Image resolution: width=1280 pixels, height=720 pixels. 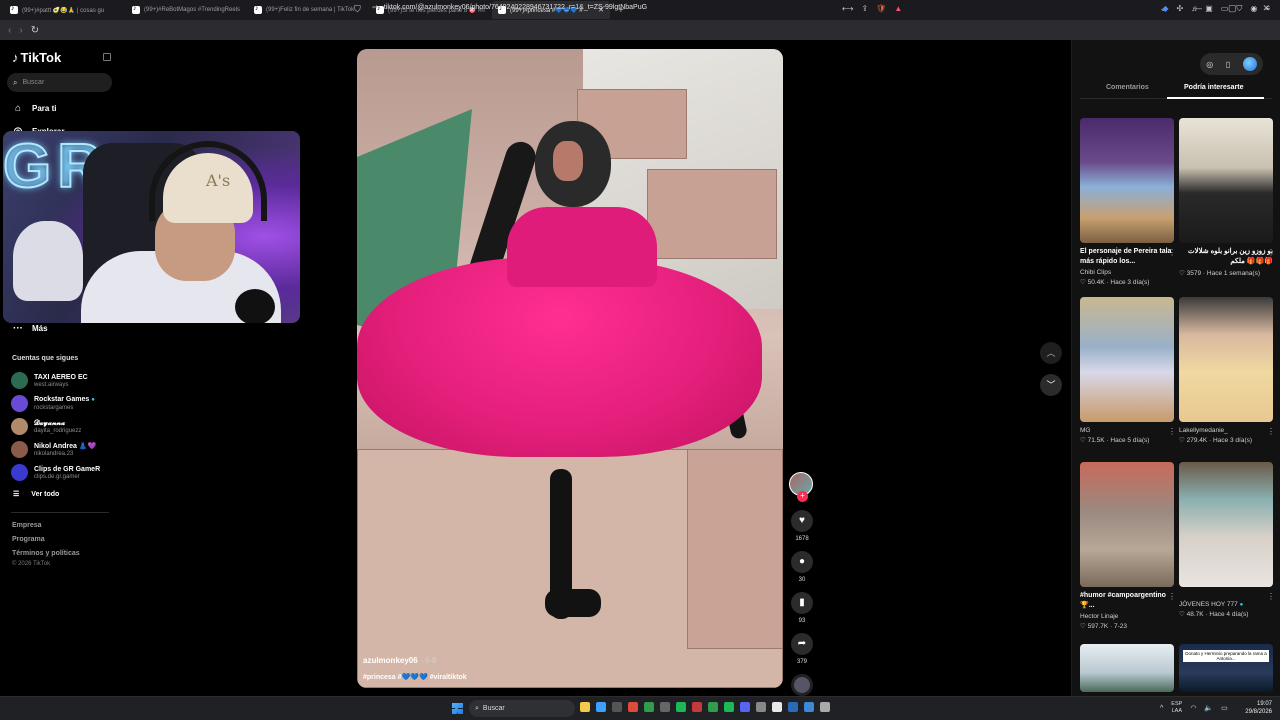 What do you see at coordinates (1182, 273) in the screenshot?
I see `heart-icon: ♡` at bounding box center [1182, 273].